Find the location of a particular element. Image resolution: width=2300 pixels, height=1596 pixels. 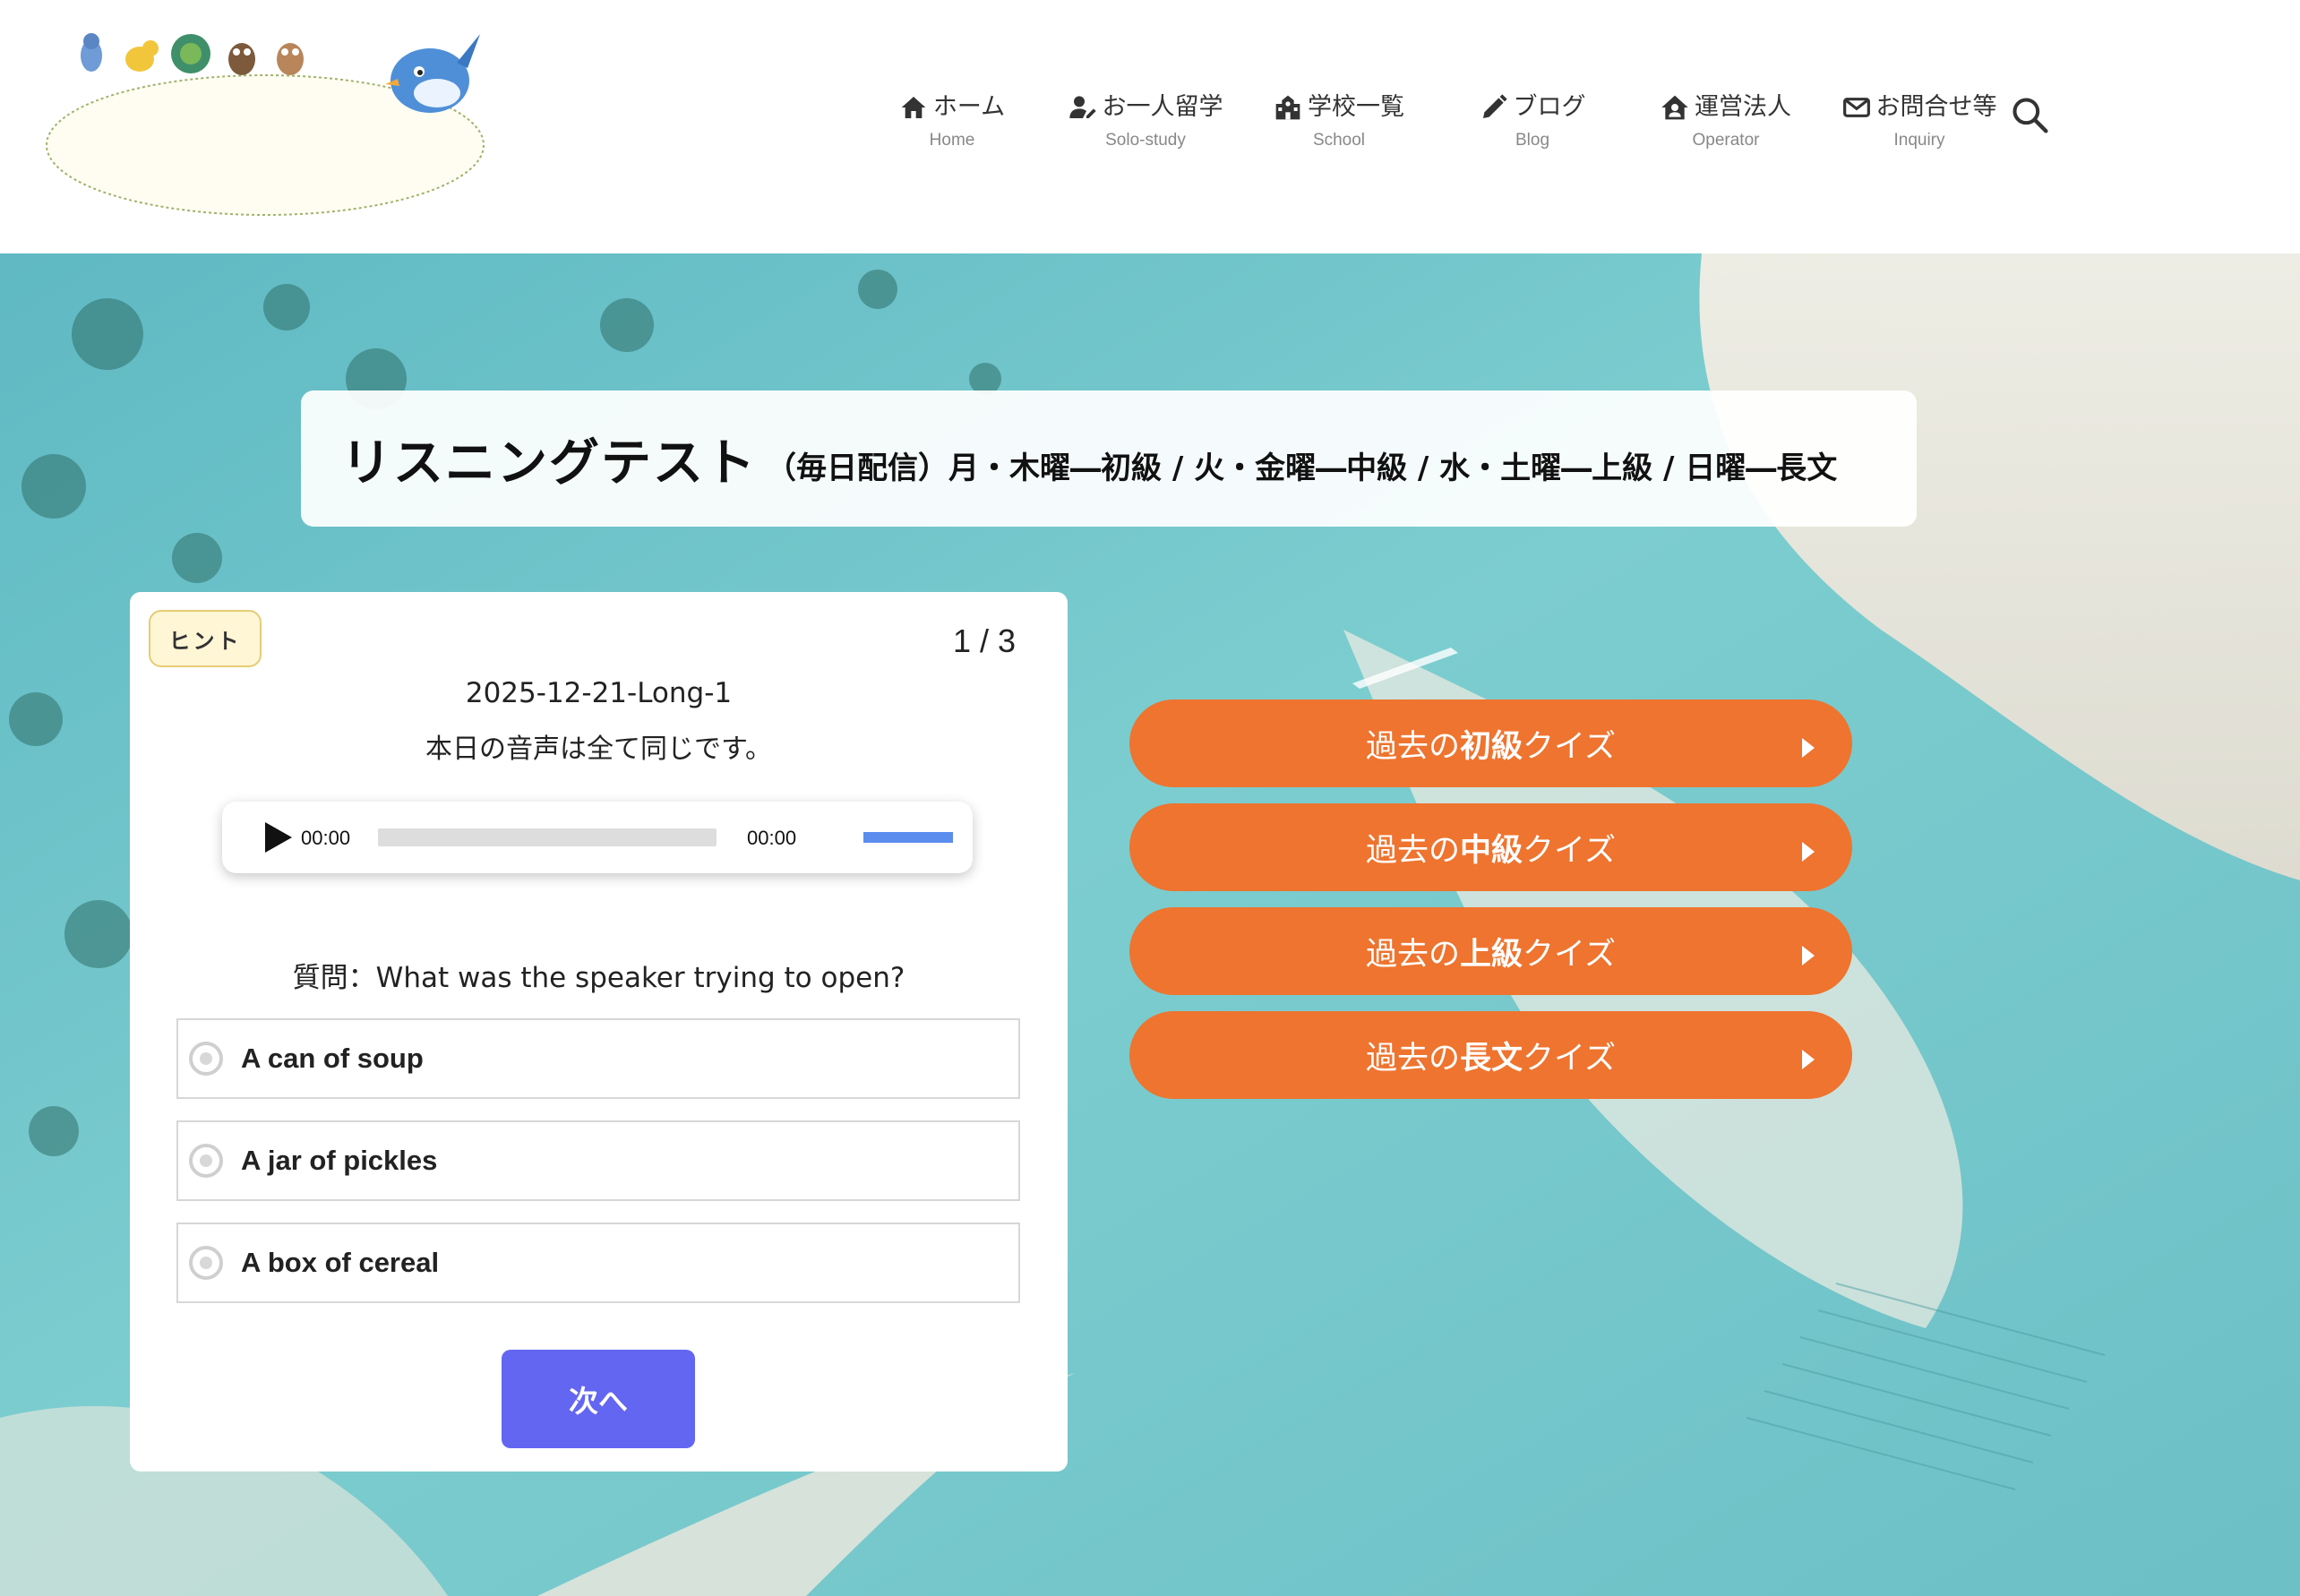

nav-item-solo-study: お一人留学 Solo-study is located at coordinates (1145, 120).